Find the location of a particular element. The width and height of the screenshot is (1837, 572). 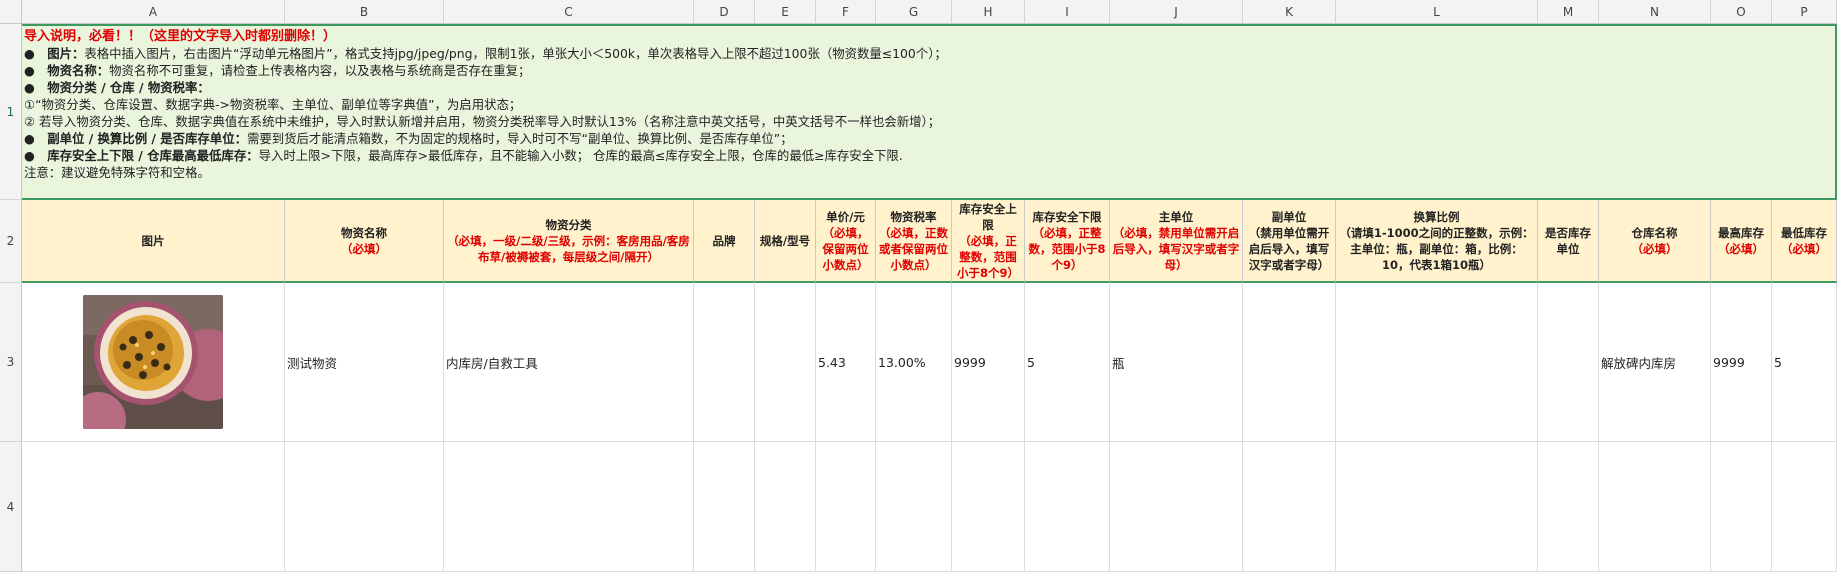

cell-h3-upper: 9999 is located at coordinates (988, 362).